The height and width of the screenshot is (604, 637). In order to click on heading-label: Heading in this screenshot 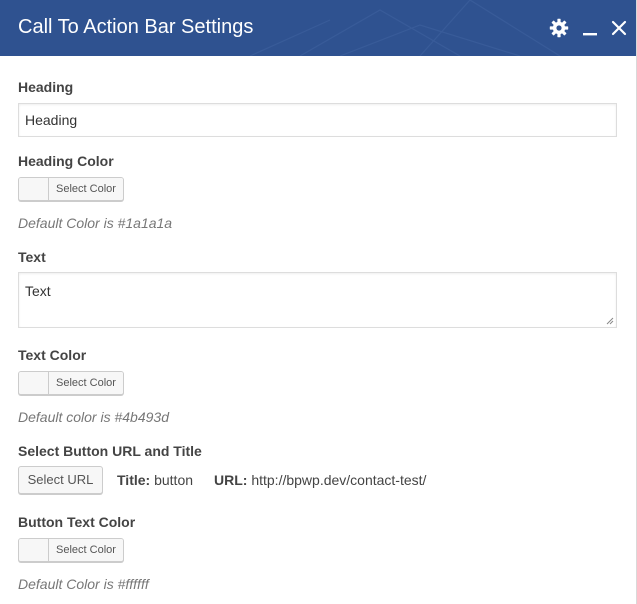, I will do `click(46, 87)`.